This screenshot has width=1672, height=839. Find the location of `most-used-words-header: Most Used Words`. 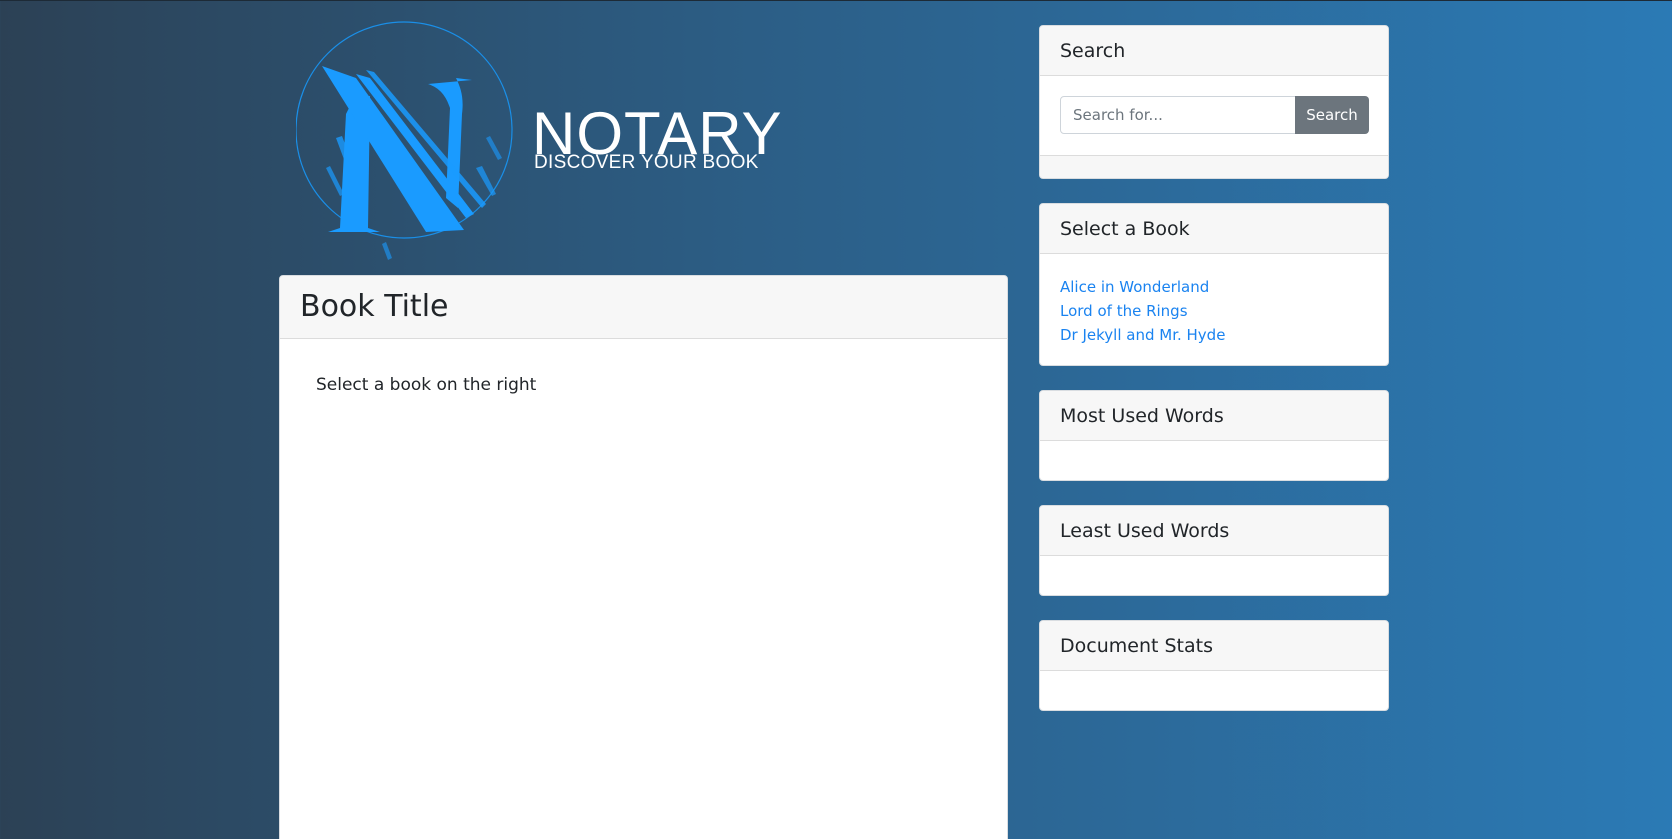

most-used-words-header: Most Used Words is located at coordinates (1214, 416).